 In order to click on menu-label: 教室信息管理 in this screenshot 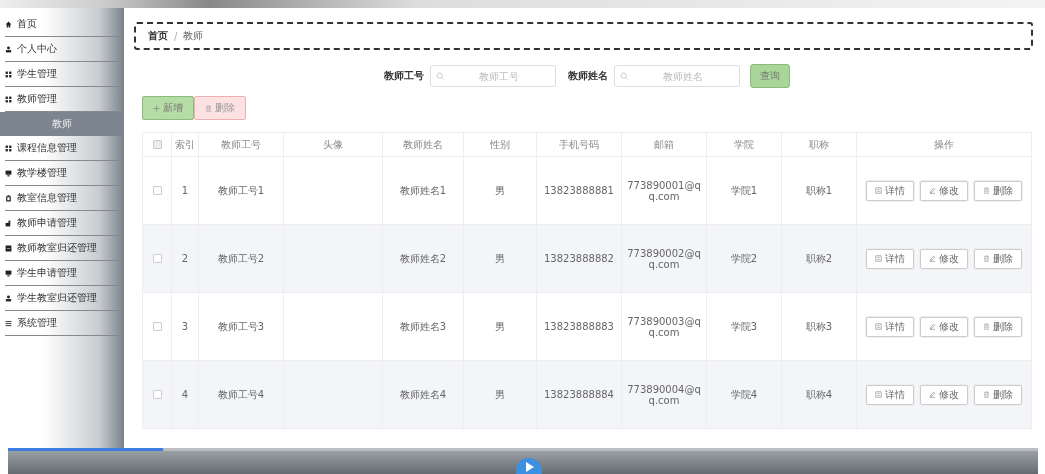, I will do `click(47, 198)`.